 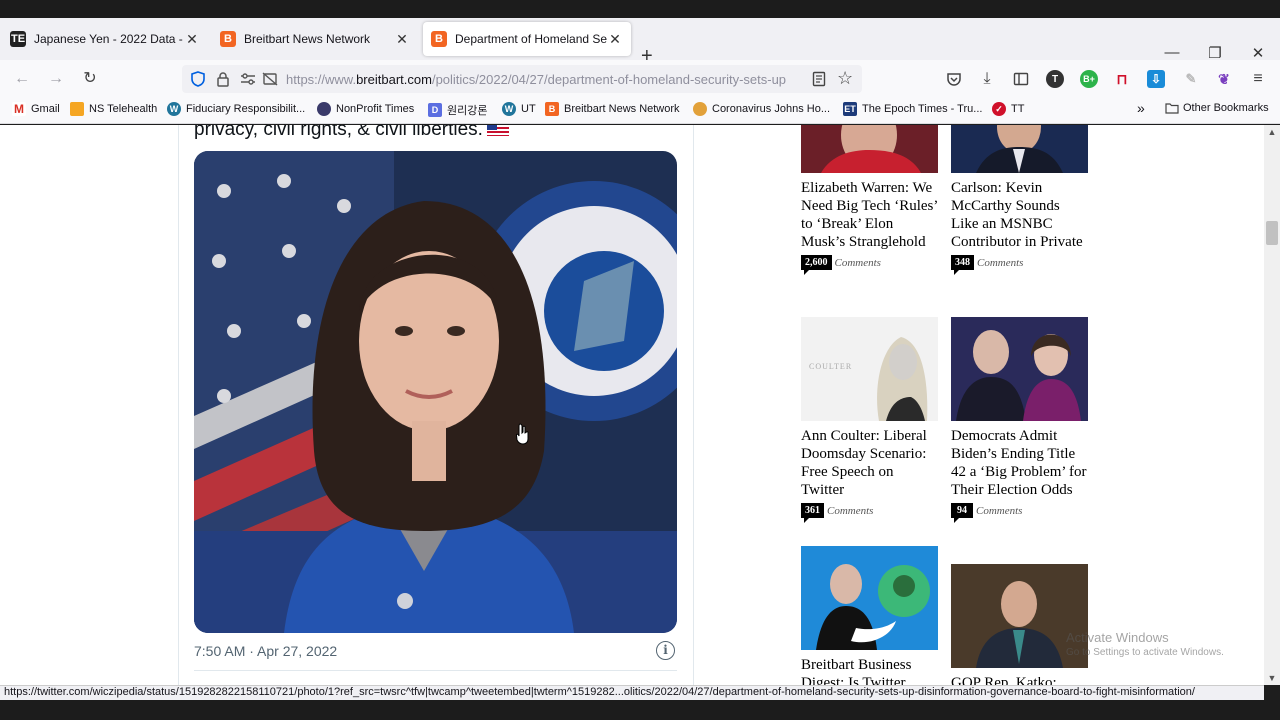 What do you see at coordinates (1019, 513) in the screenshot?
I see `comment-count: 94 Comments` at bounding box center [1019, 513].